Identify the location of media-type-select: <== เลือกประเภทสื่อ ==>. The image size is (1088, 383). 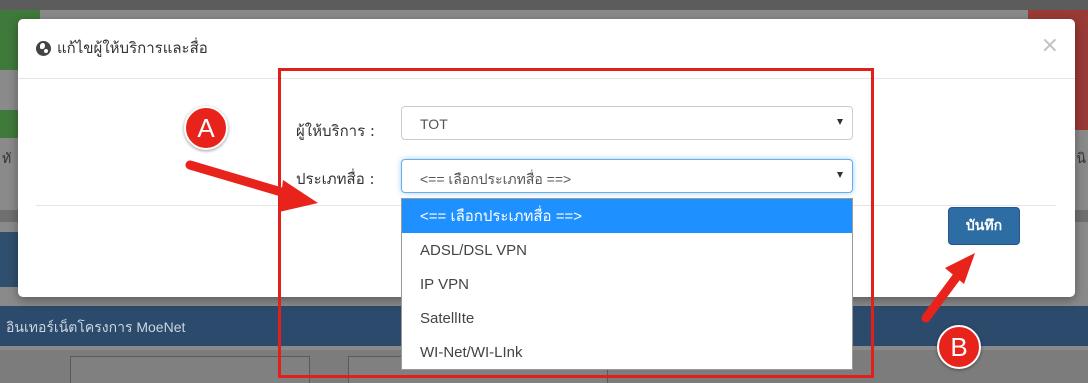
(627, 176).